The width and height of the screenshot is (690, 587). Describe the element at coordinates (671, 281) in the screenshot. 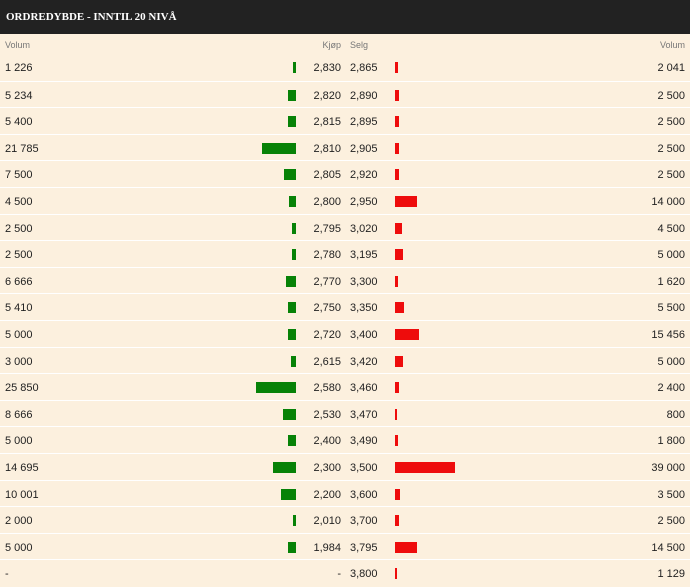

I see `ask-volume: 1 620` at that location.